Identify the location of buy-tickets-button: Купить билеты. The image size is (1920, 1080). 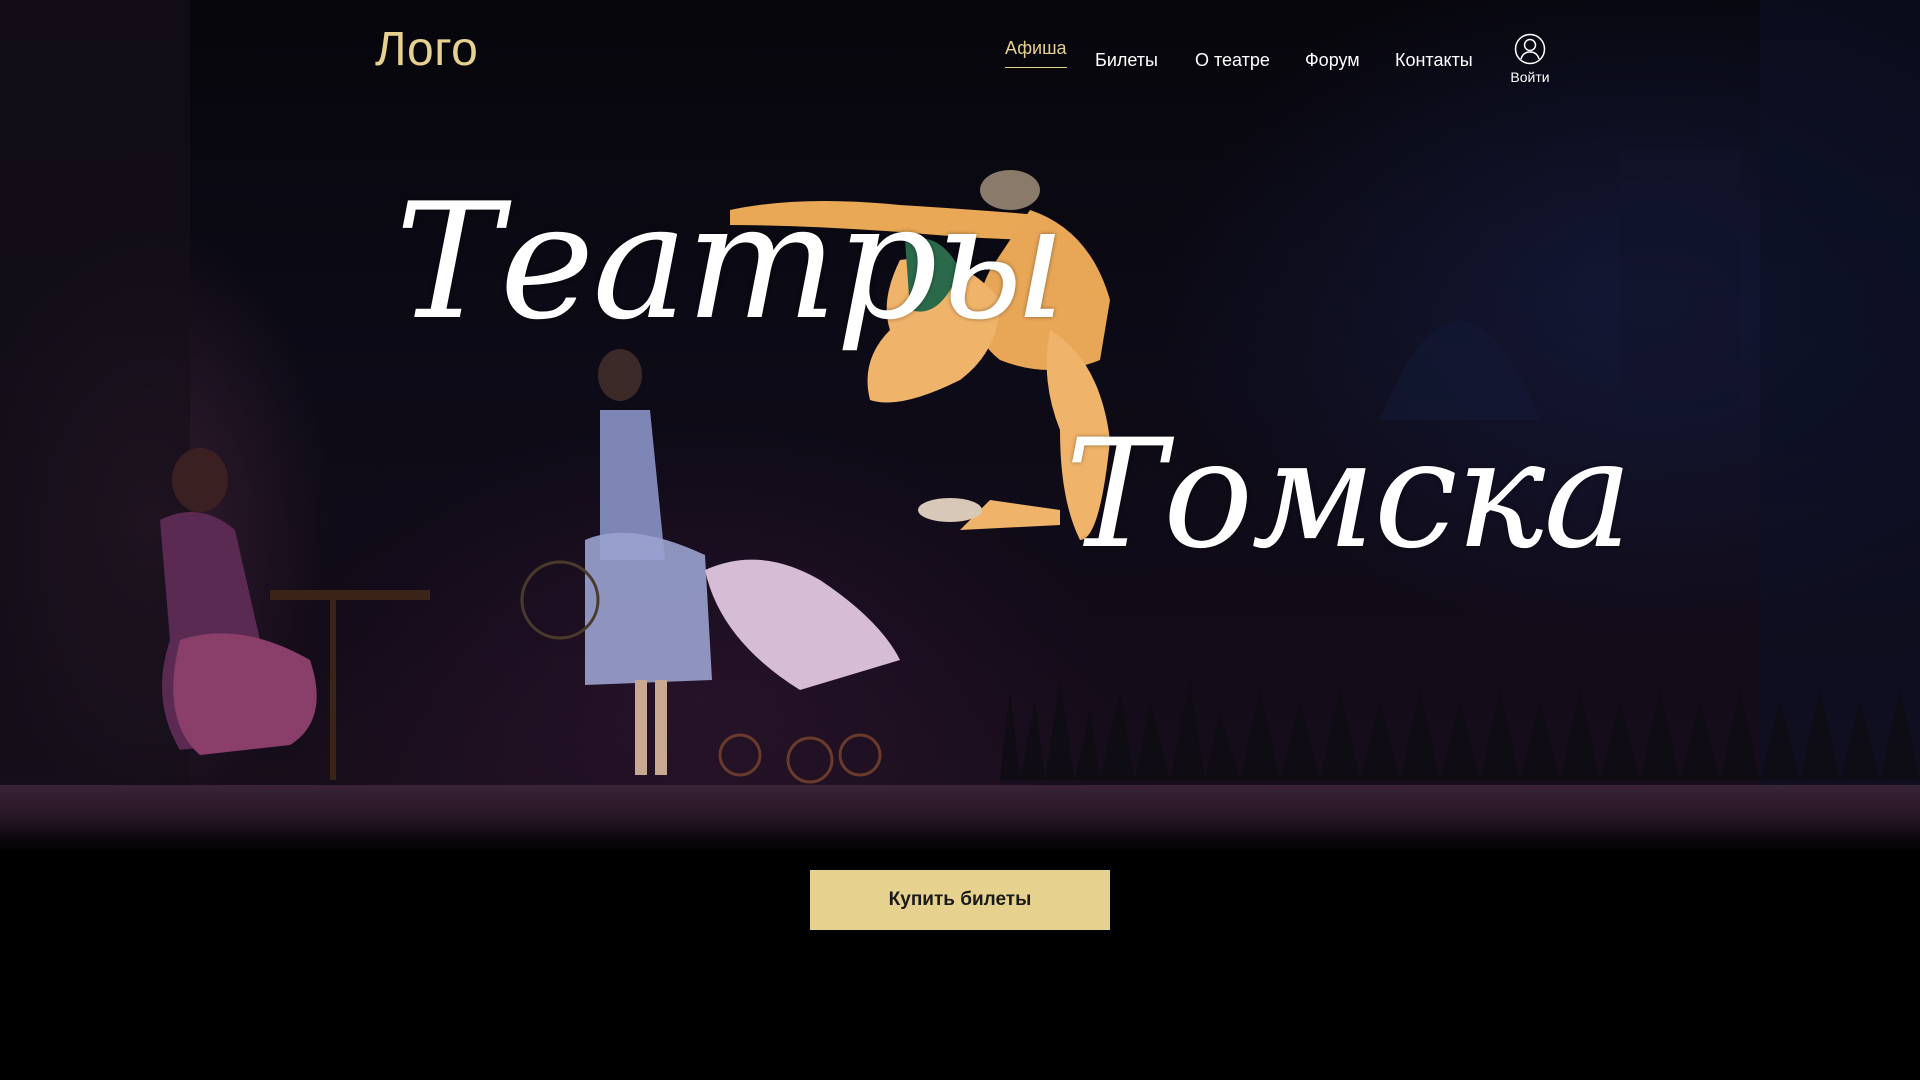
(960, 900).